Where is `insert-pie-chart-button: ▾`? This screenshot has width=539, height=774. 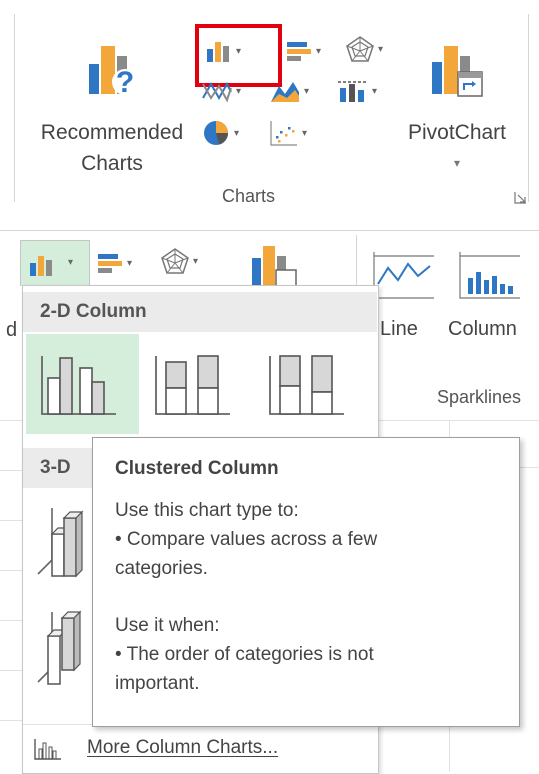
insert-pie-chart-button: ▾ is located at coordinates (220, 133).